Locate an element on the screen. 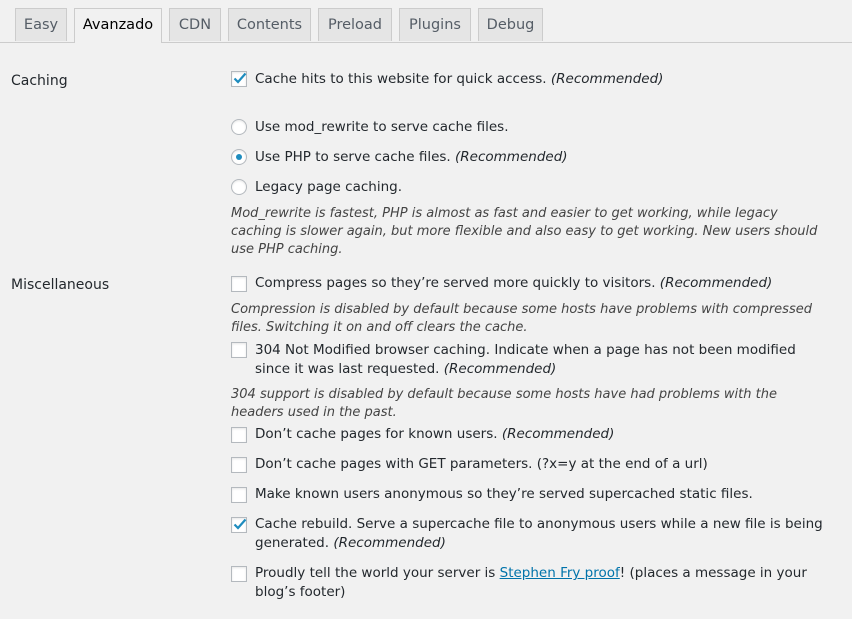 This screenshot has width=852, height=619. anonymous-checkbox is located at coordinates (239, 495).